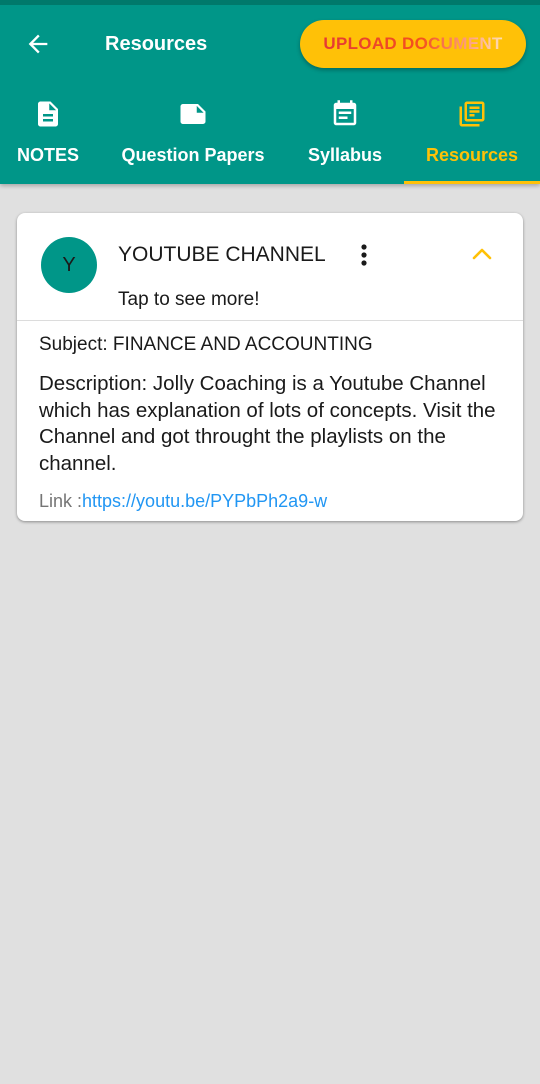  What do you see at coordinates (48, 136) in the screenshot?
I see `tab-notes: NOTES` at bounding box center [48, 136].